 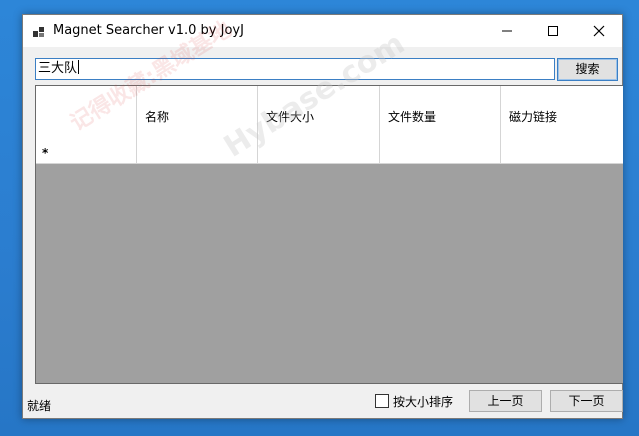 What do you see at coordinates (440, 153) in the screenshot?
I see `cell-file-count` at bounding box center [440, 153].